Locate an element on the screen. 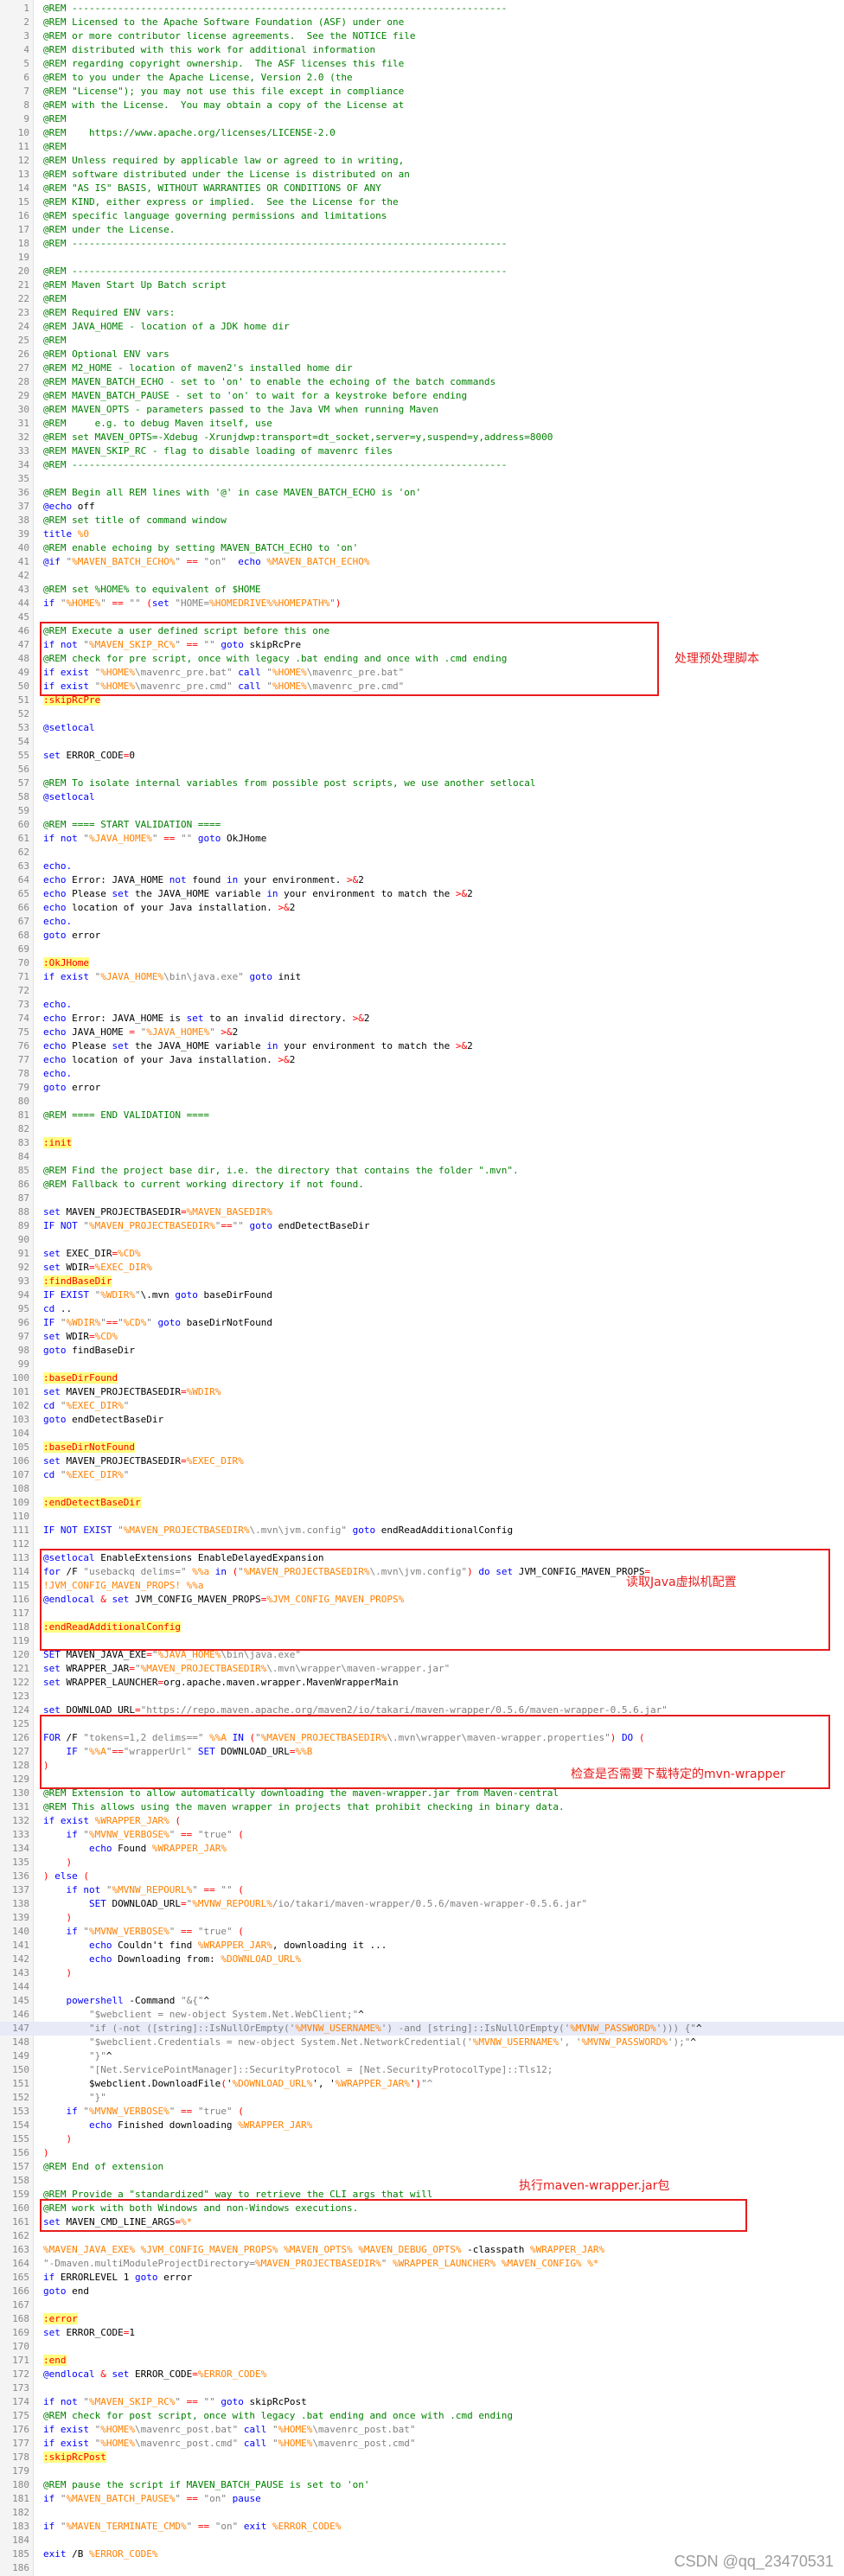 This screenshot has width=844, height=2576. code-line: 133 if "%MVNW_VERBOSE%" == "true" ( is located at coordinates (422, 1835).